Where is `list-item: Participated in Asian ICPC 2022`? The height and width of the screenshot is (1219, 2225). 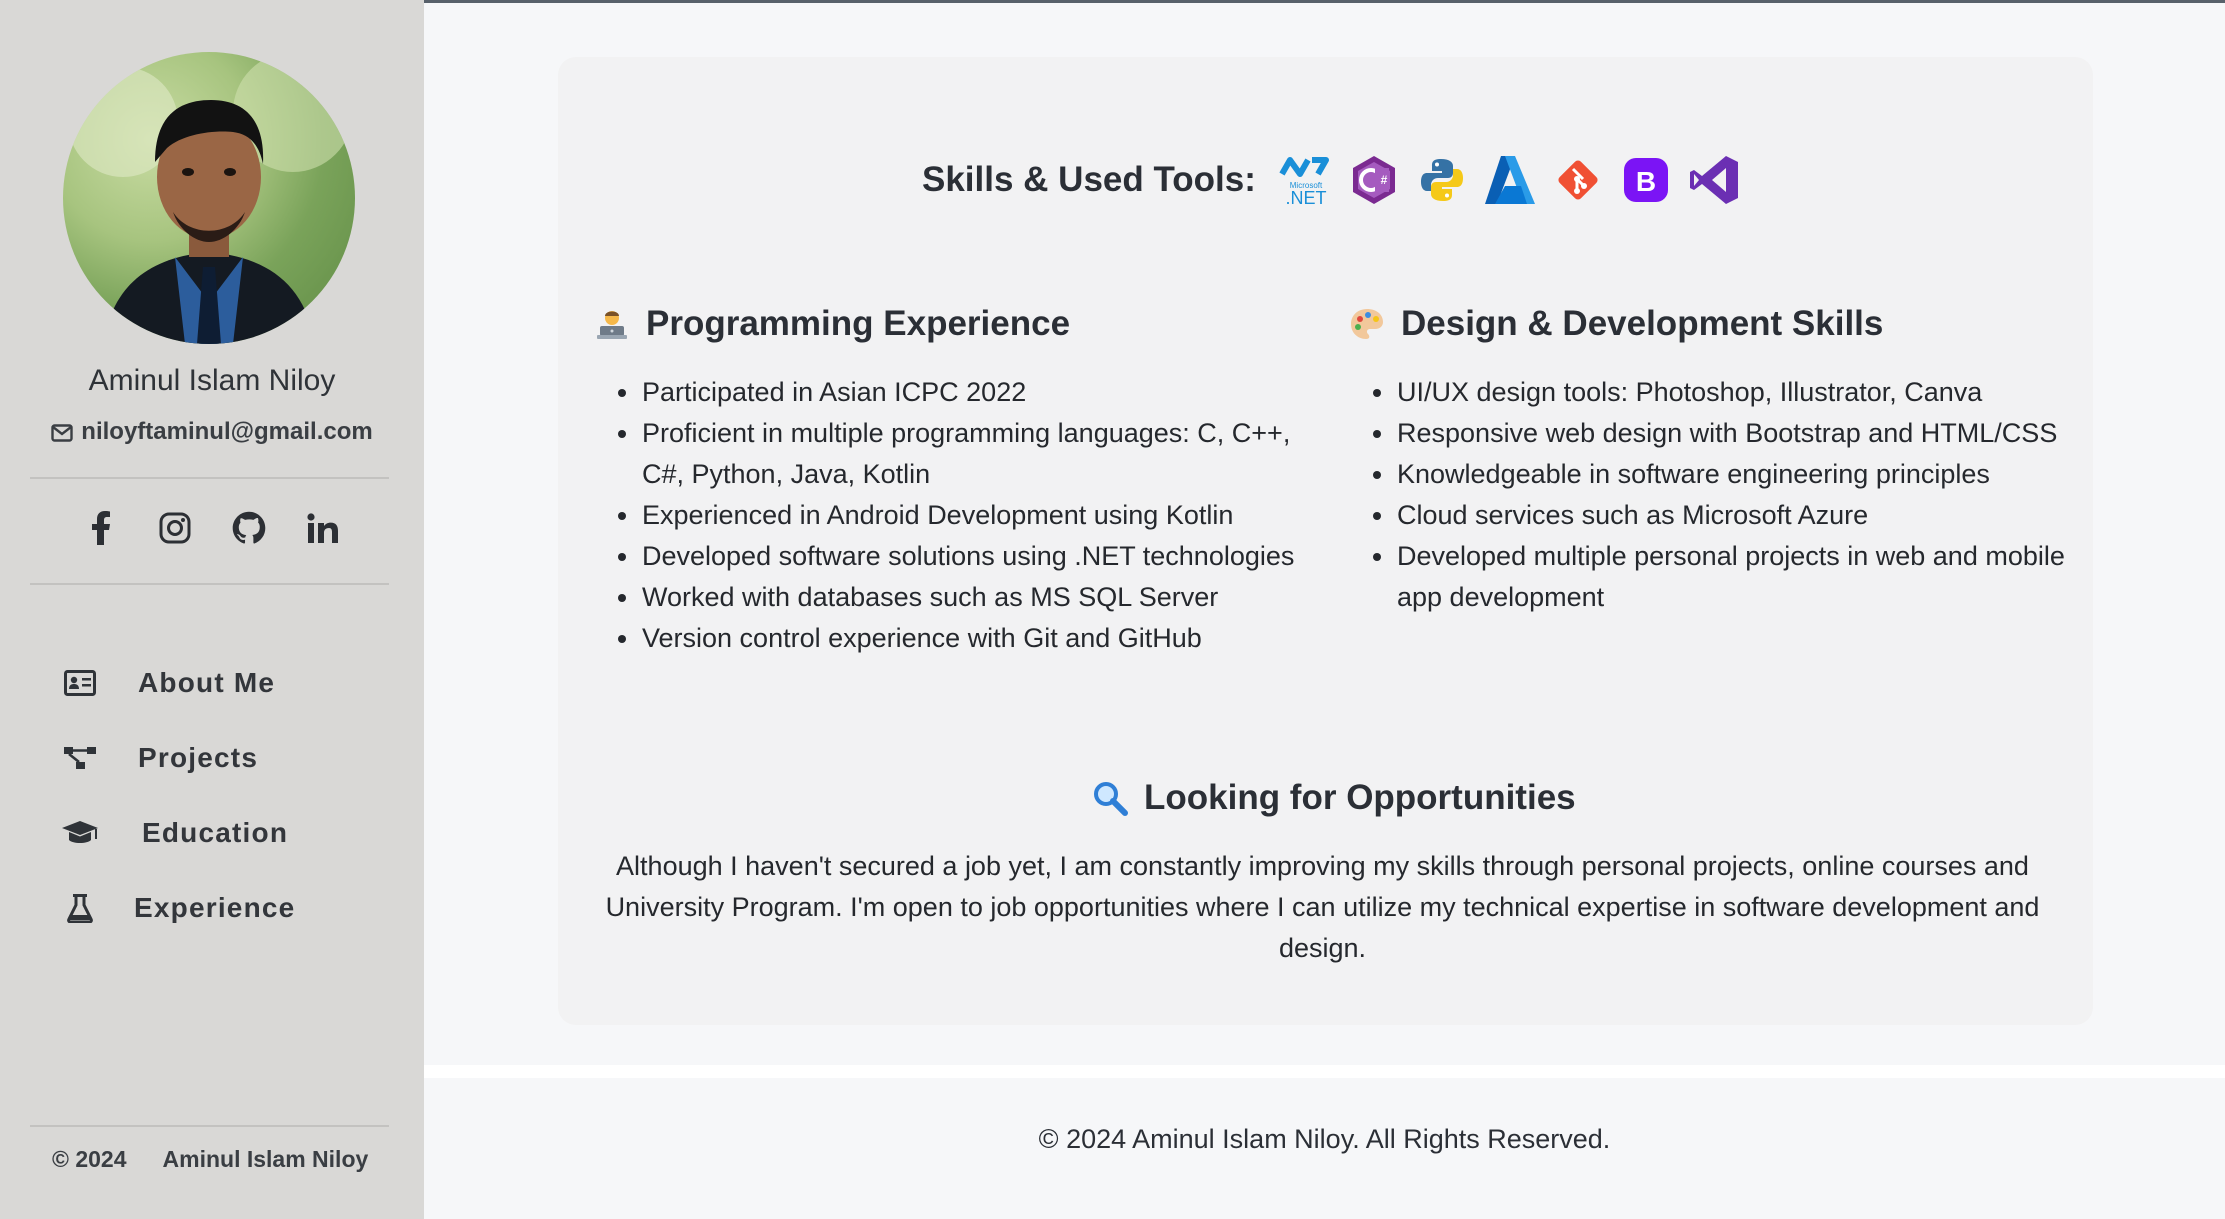
list-item: Participated in Asian ICPC 2022 is located at coordinates (965, 392).